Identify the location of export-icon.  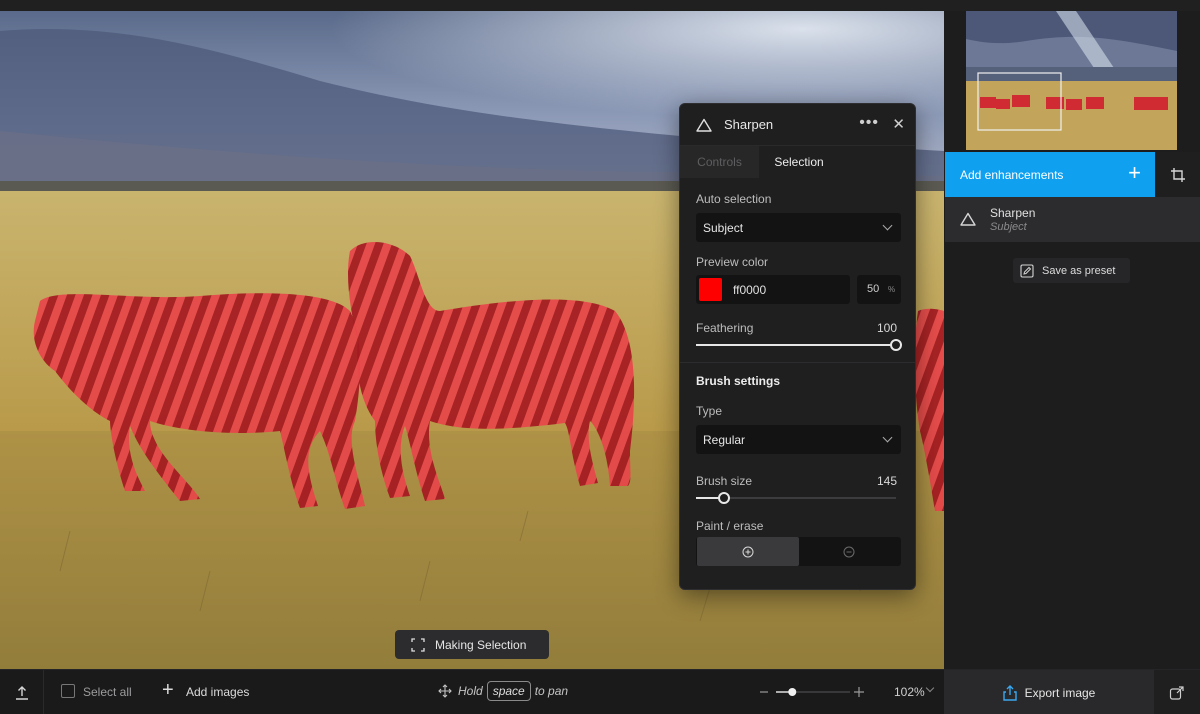
(1009, 692).